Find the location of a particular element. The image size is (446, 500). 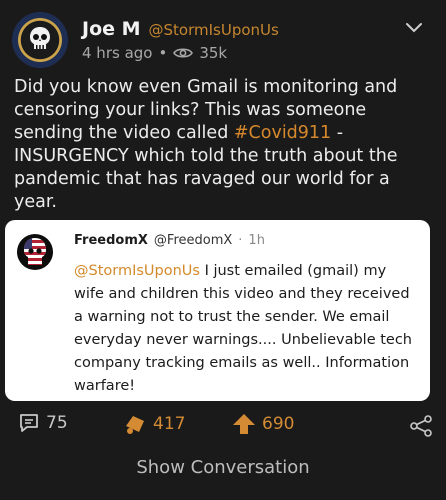

action-bar: 75 417 690 is located at coordinates (223, 427).